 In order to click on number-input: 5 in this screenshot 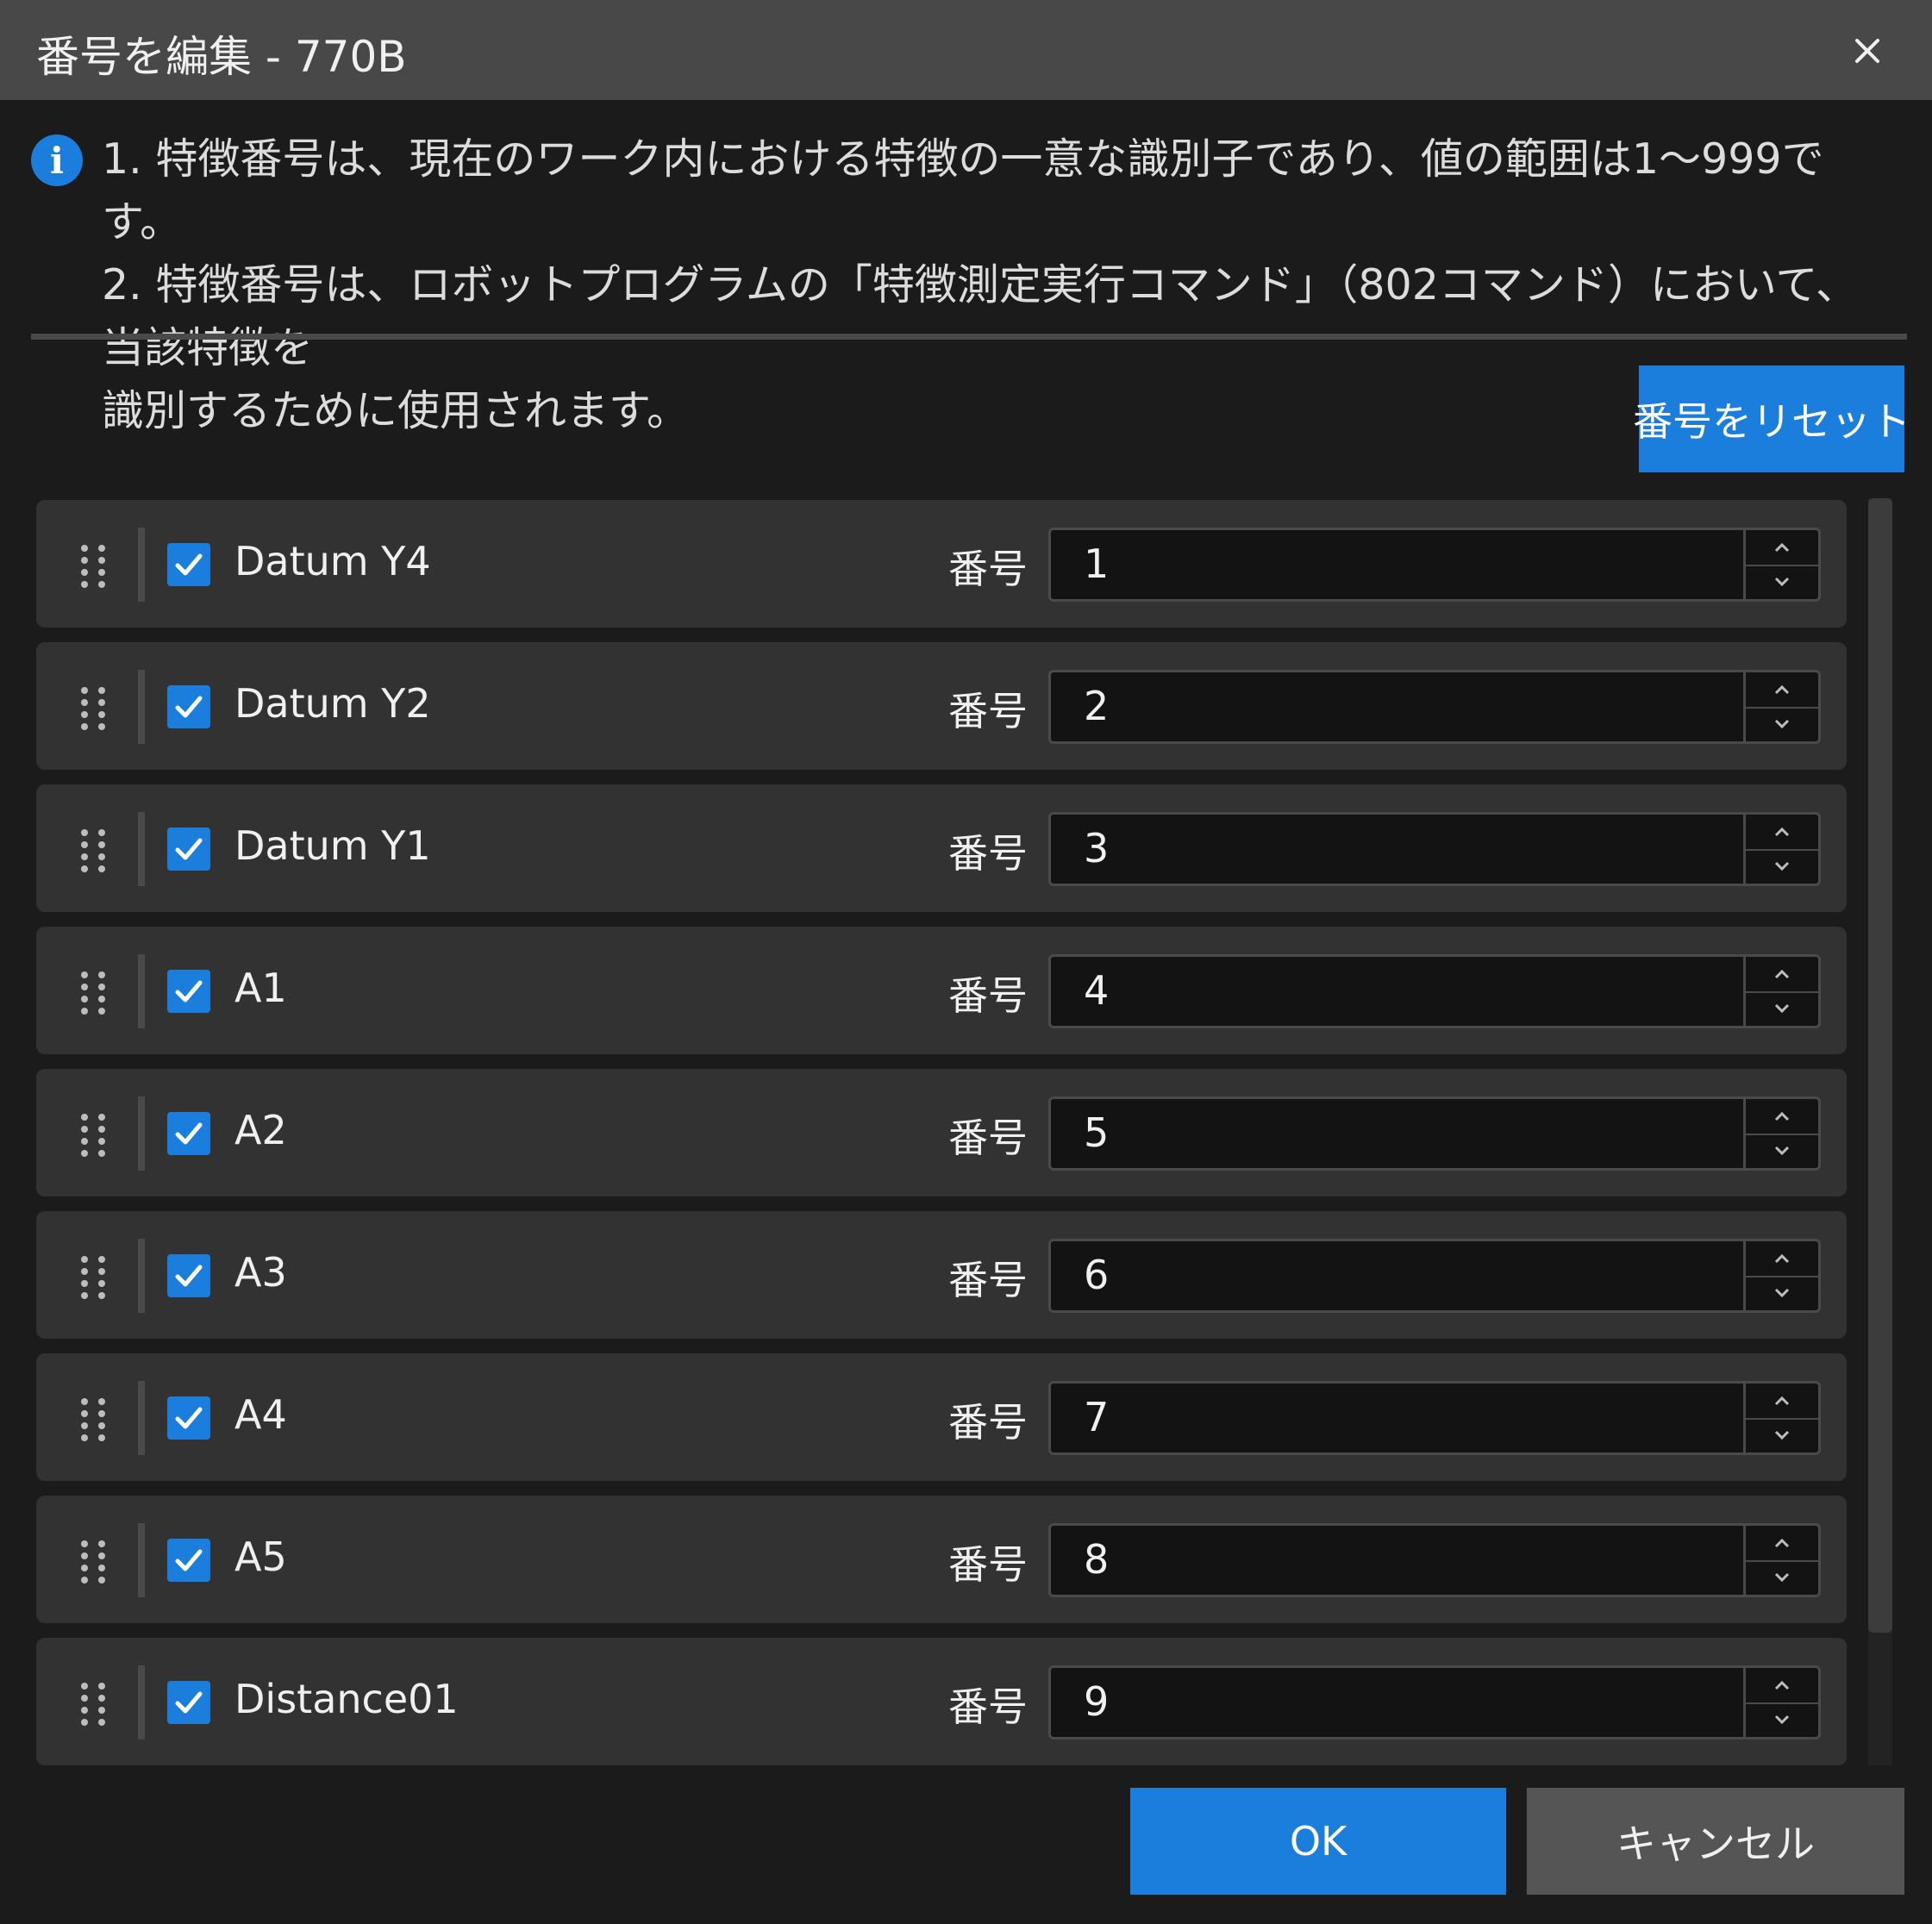, I will do `click(1434, 1133)`.